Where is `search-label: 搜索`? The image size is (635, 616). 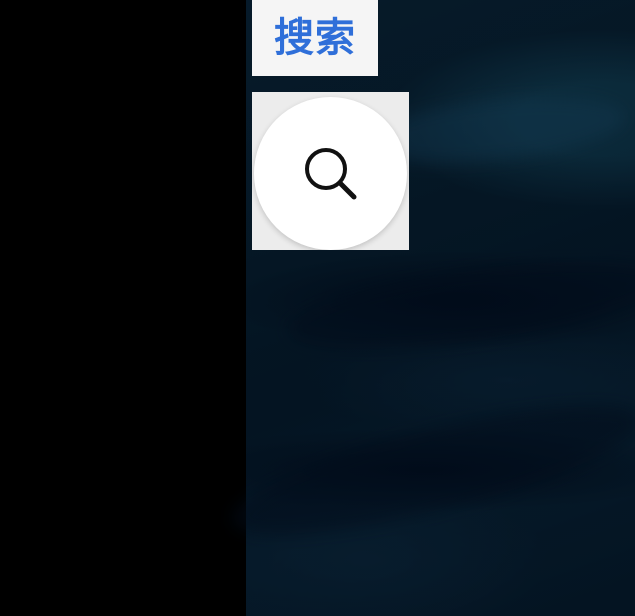
search-label: 搜索 is located at coordinates (315, 38).